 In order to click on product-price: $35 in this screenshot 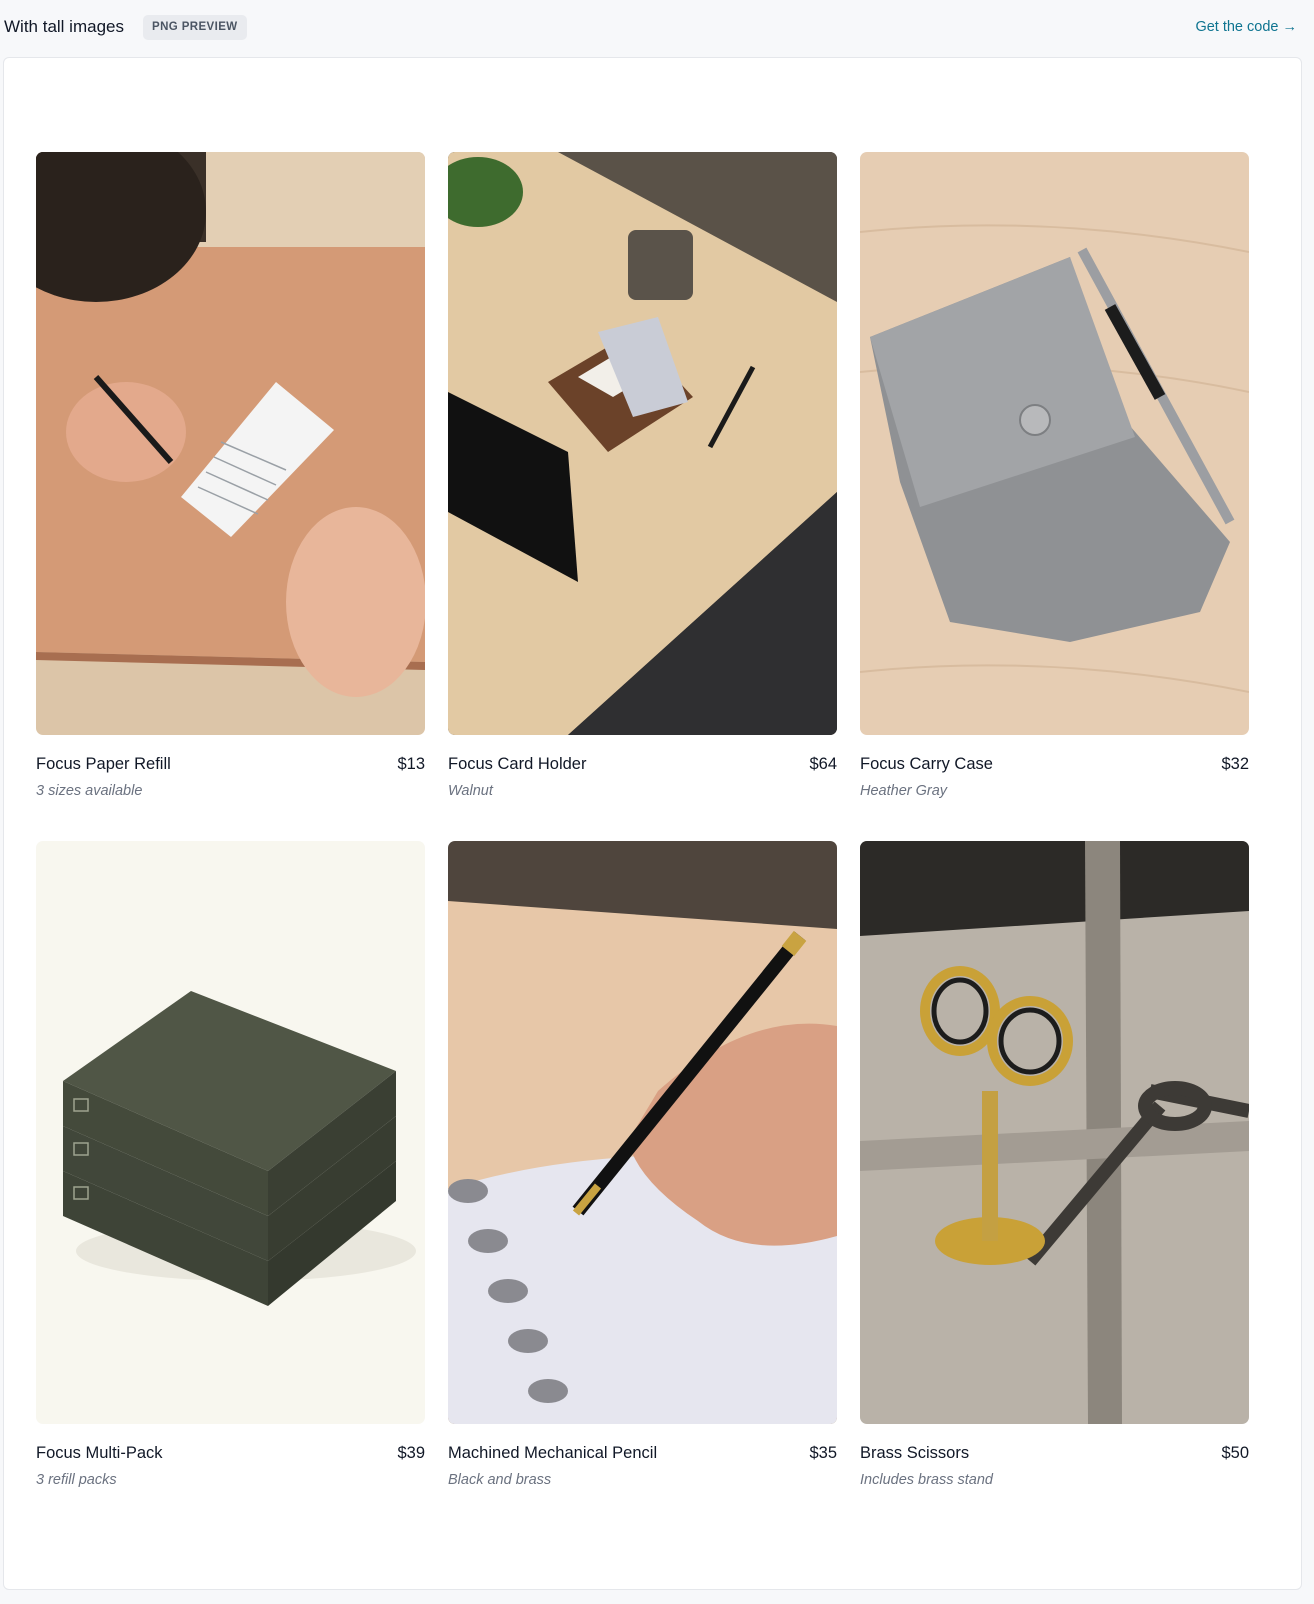, I will do `click(823, 1453)`.